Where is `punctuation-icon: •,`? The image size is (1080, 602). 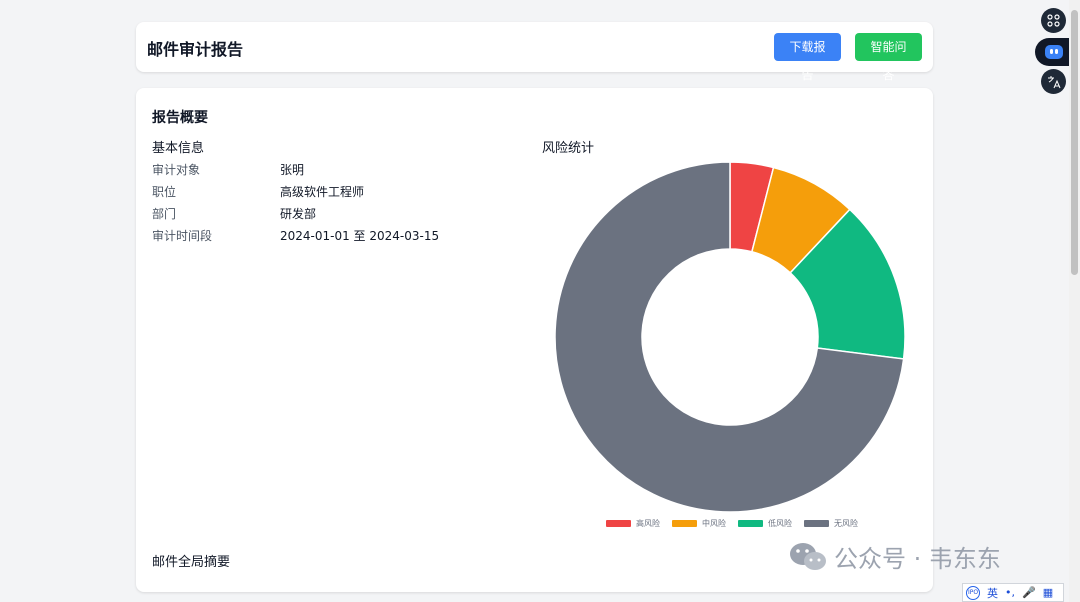
punctuation-icon: •, is located at coordinates (1010, 592).